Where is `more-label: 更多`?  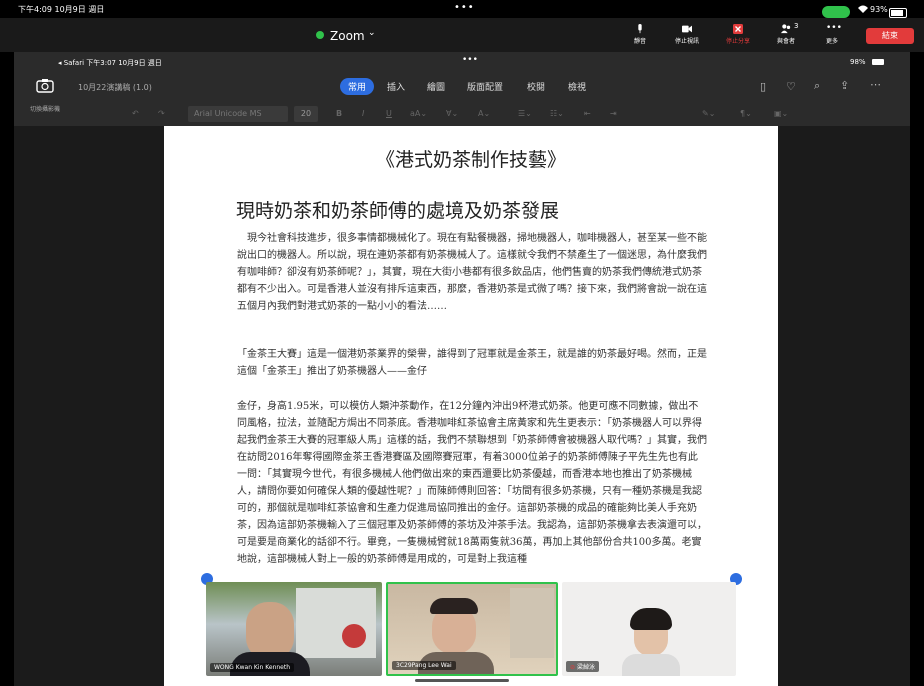 more-label: 更多 is located at coordinates (831, 41).